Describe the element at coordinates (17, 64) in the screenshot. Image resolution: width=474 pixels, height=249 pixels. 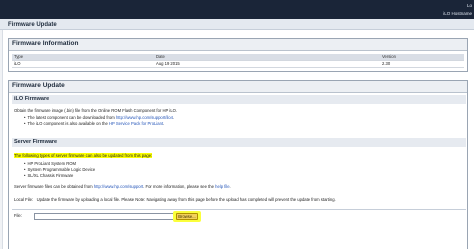
I see `cell-type: iLO` at that location.